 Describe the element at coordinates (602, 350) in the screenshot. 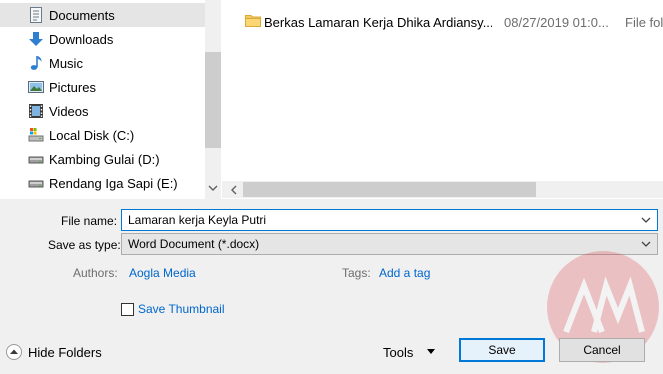

I see `cancel-button: Cancel` at that location.